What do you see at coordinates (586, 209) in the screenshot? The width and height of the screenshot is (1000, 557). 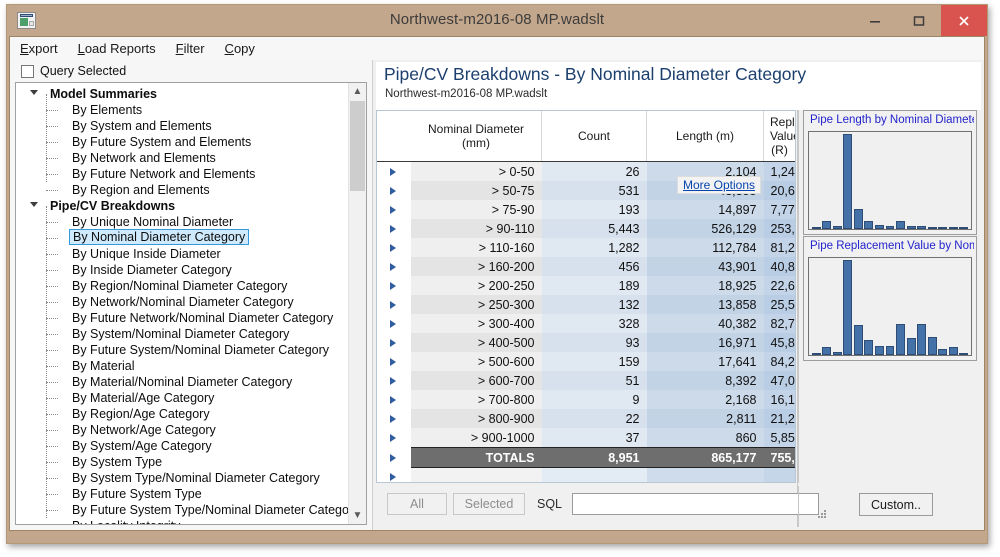 I see `table-row: > 75-9019314,8977,779,127` at bounding box center [586, 209].